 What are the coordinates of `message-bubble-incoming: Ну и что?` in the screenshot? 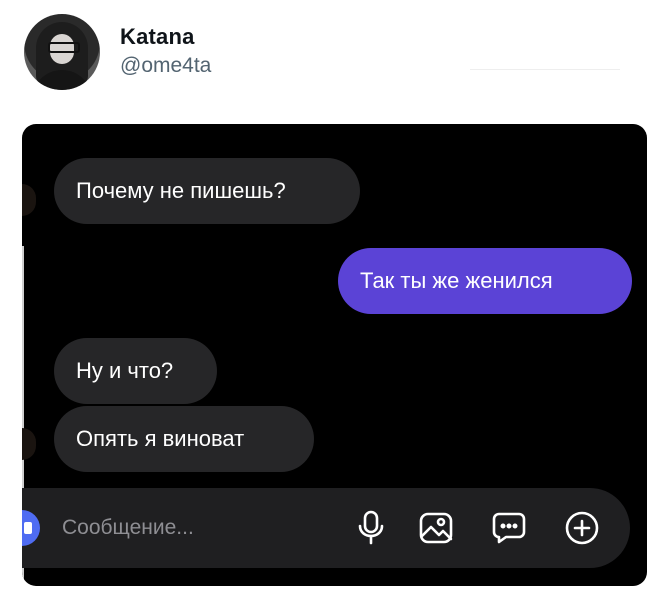 It's located at (135, 371).